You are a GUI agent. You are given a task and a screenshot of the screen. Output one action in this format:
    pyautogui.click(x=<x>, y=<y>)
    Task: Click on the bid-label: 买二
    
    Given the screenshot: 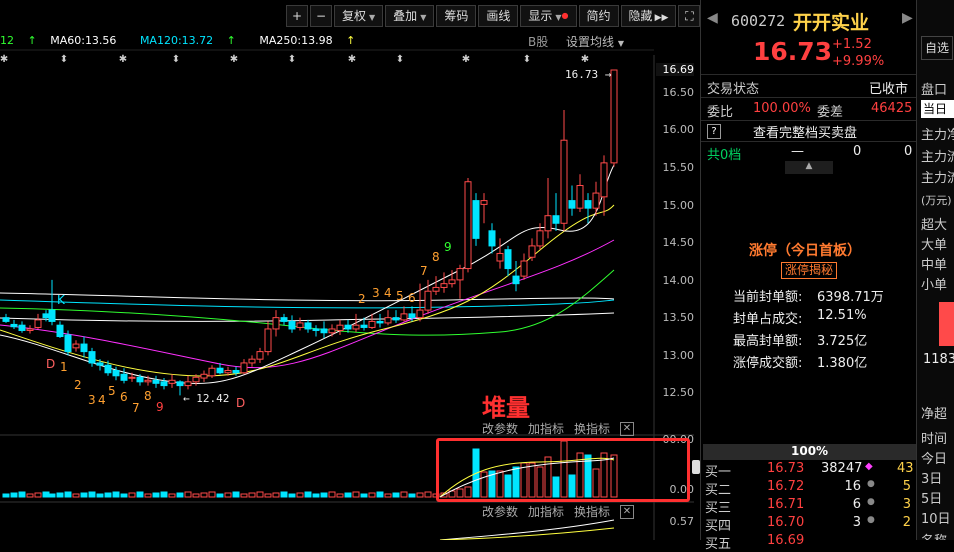 What is the action you would take?
    pyautogui.click(x=718, y=490)
    